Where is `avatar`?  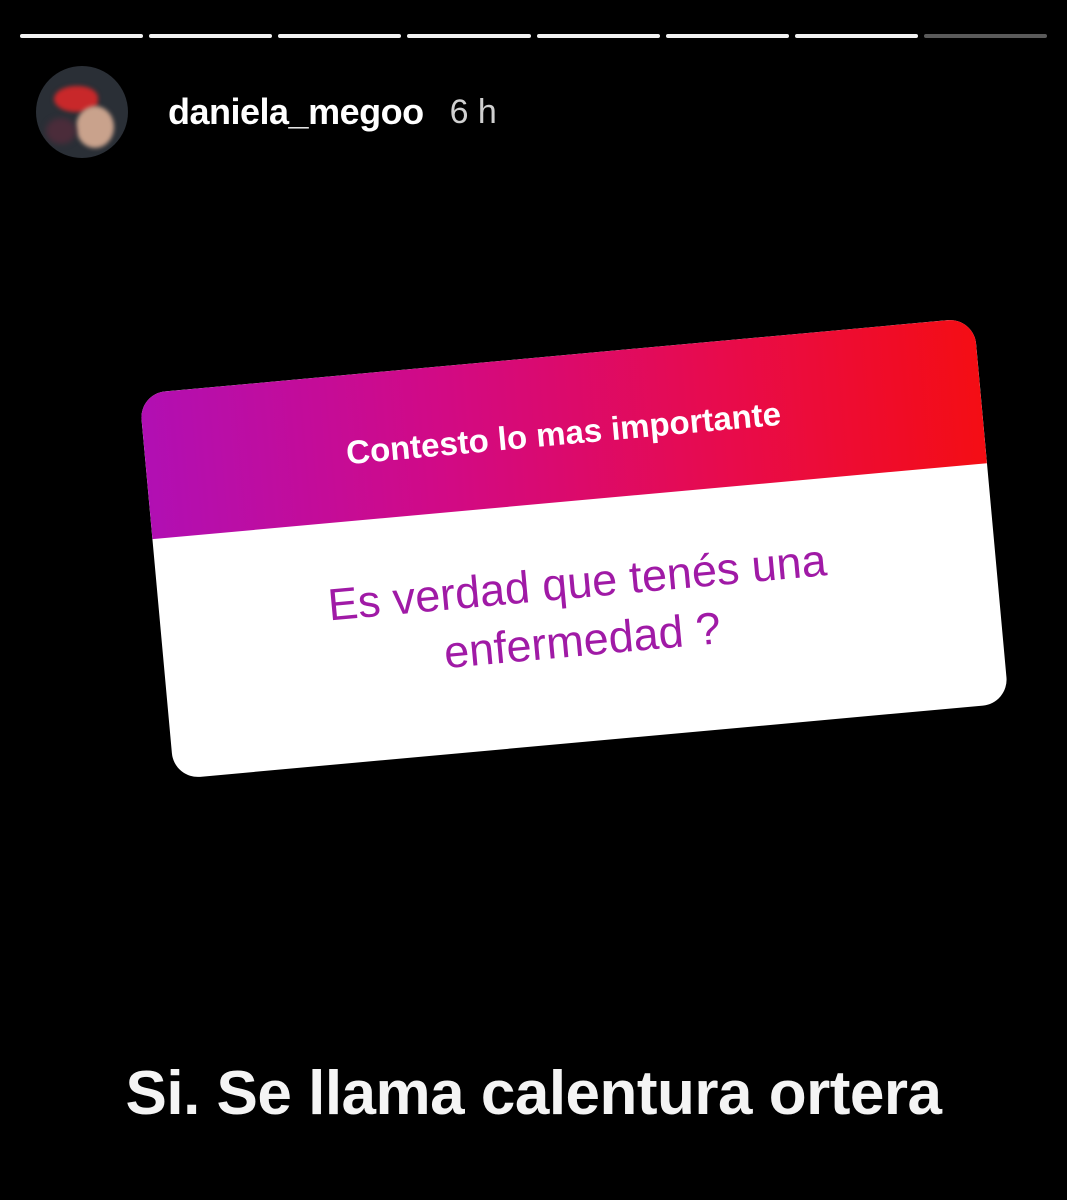
avatar is located at coordinates (82, 112).